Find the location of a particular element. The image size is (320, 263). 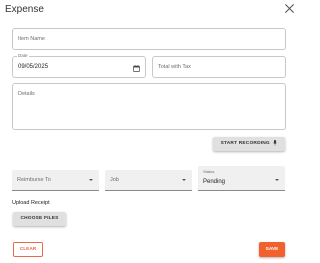

details-placeholder: Details is located at coordinates (26, 94).